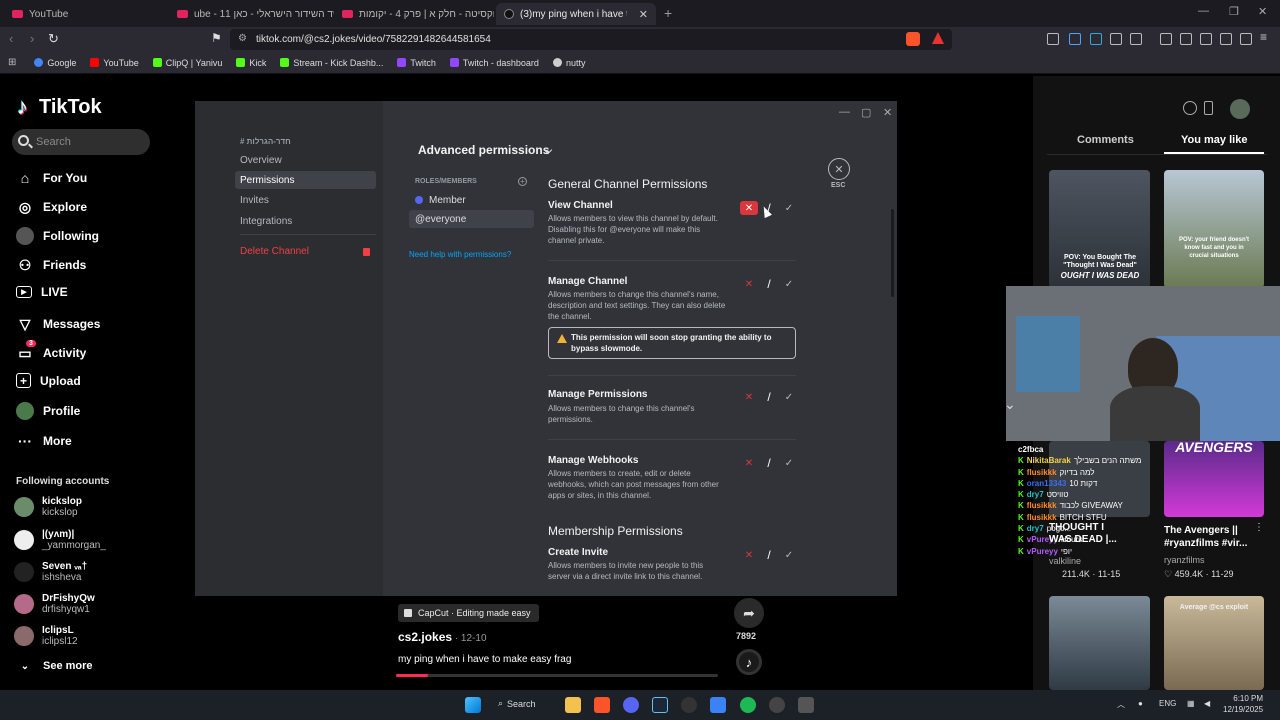 The image size is (1280, 720). I want to click on taskbar-search: ⌕ Search, so click(517, 703).